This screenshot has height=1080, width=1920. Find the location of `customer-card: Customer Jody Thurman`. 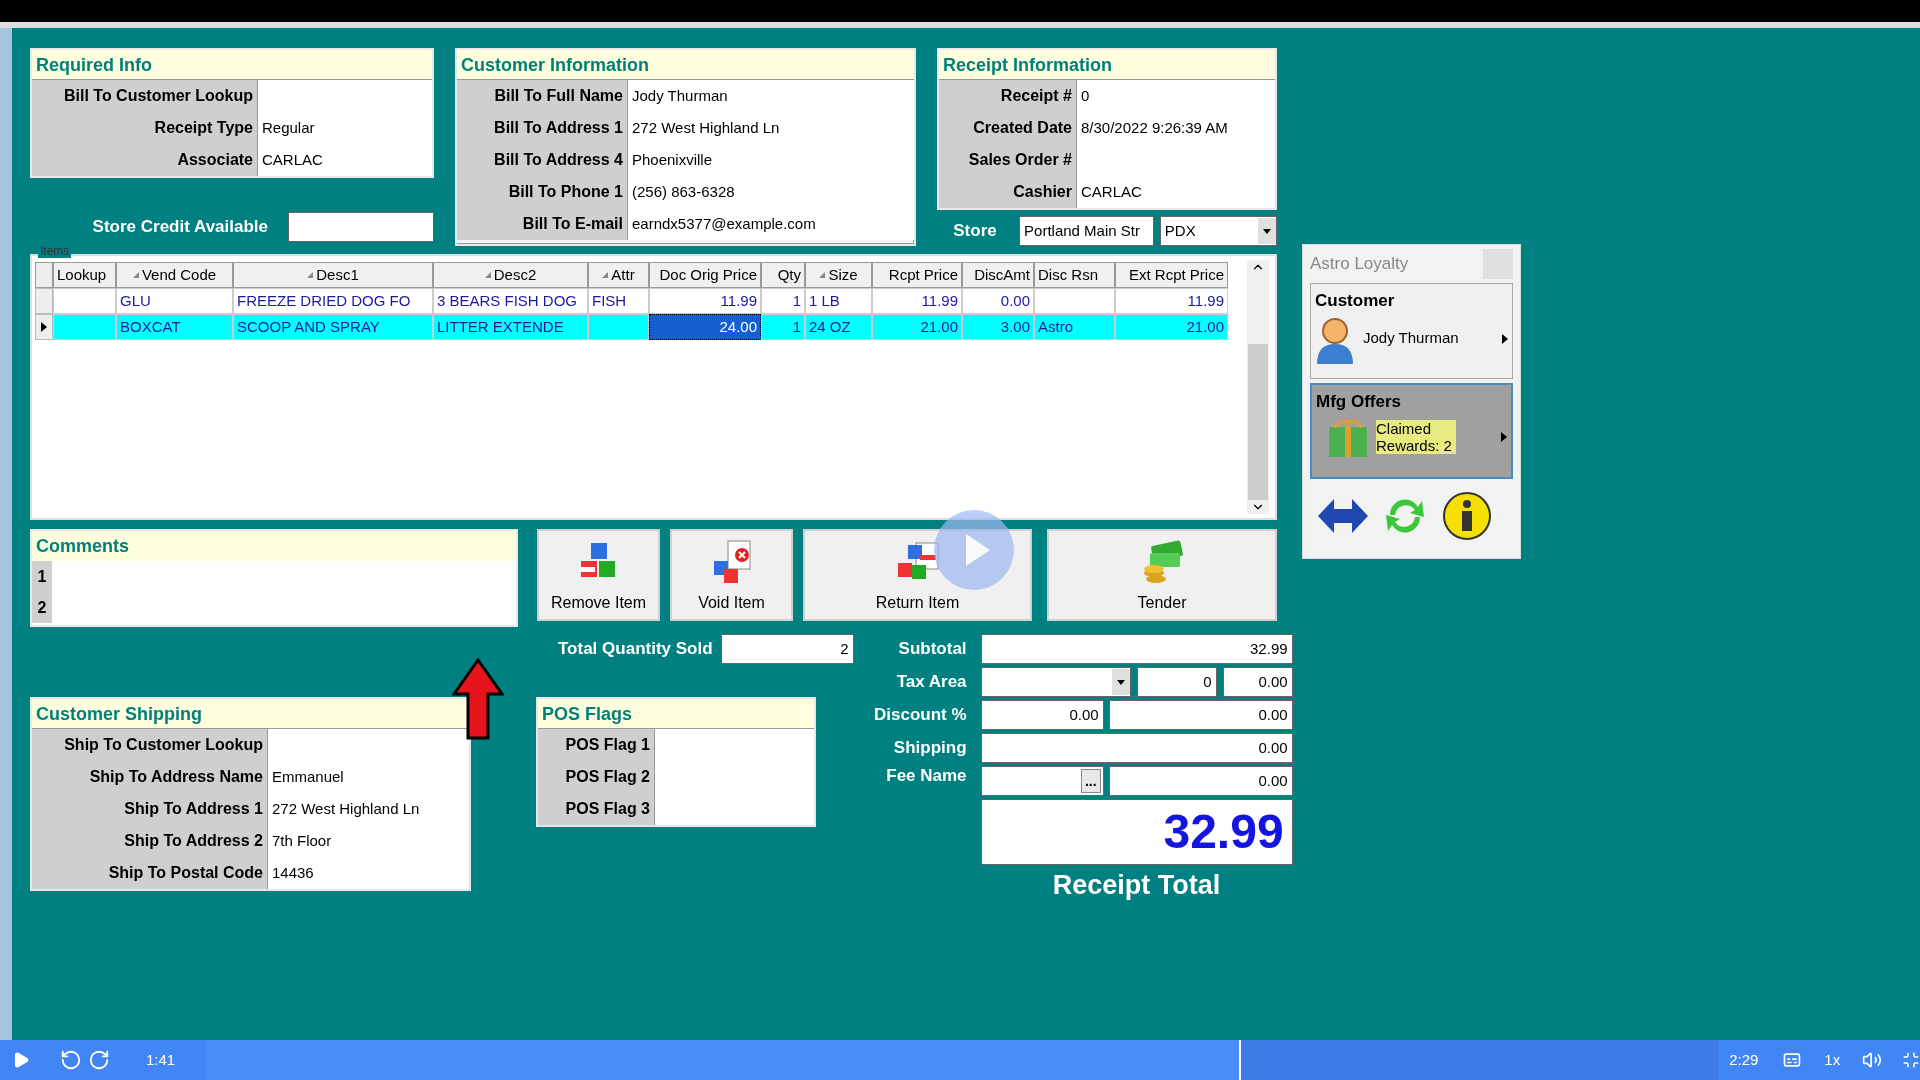

customer-card: Customer Jody Thurman is located at coordinates (1411, 331).